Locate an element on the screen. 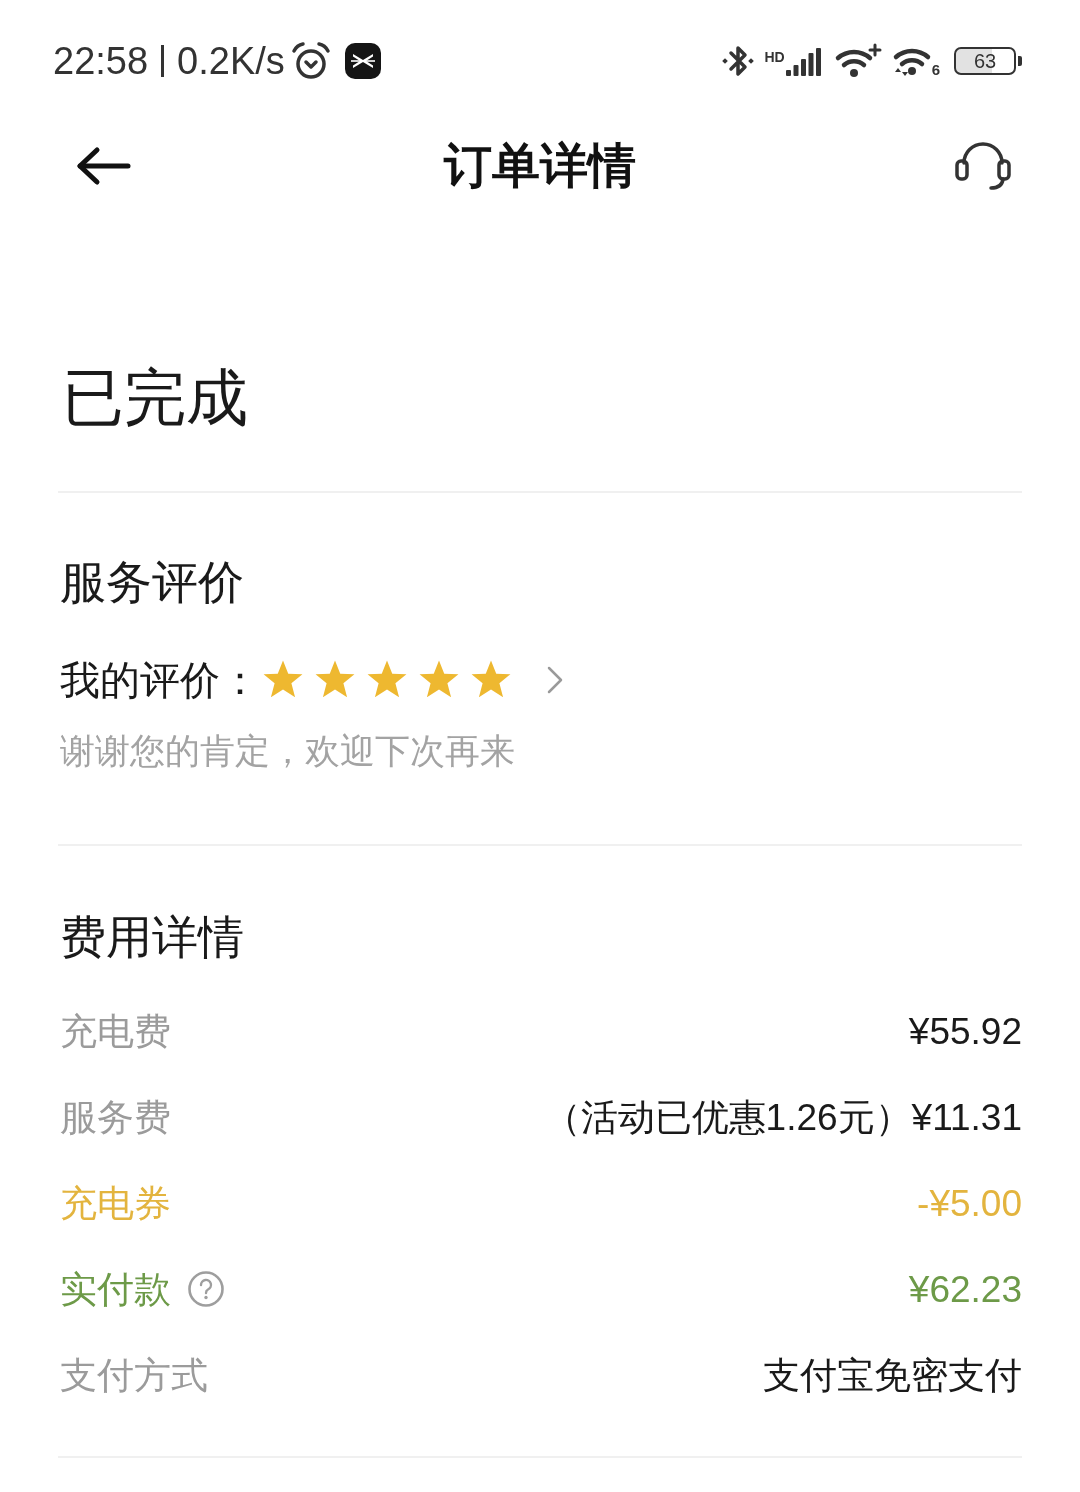 The image size is (1080, 1492). section-title: 费用详情 is located at coordinates (152, 937).